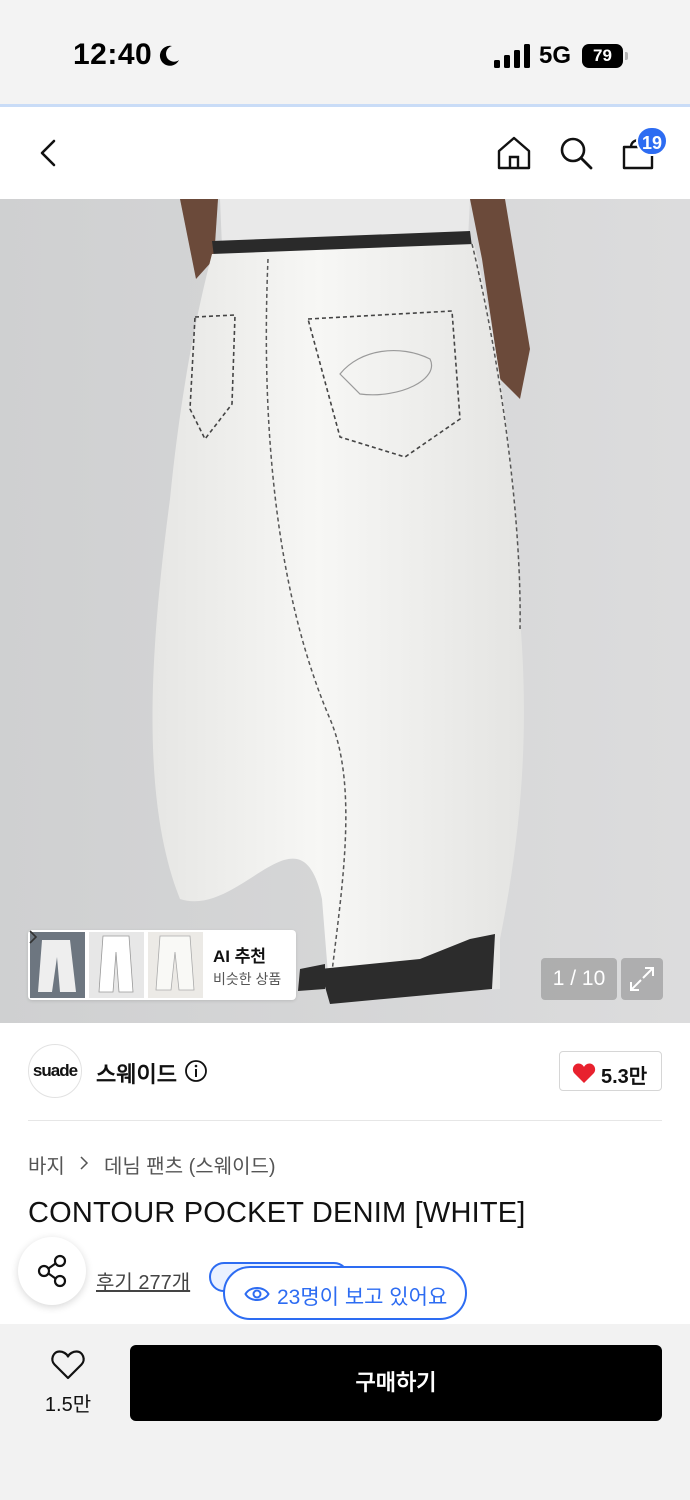  What do you see at coordinates (396, 1383) in the screenshot?
I see `buy-button: 구매하기` at bounding box center [396, 1383].